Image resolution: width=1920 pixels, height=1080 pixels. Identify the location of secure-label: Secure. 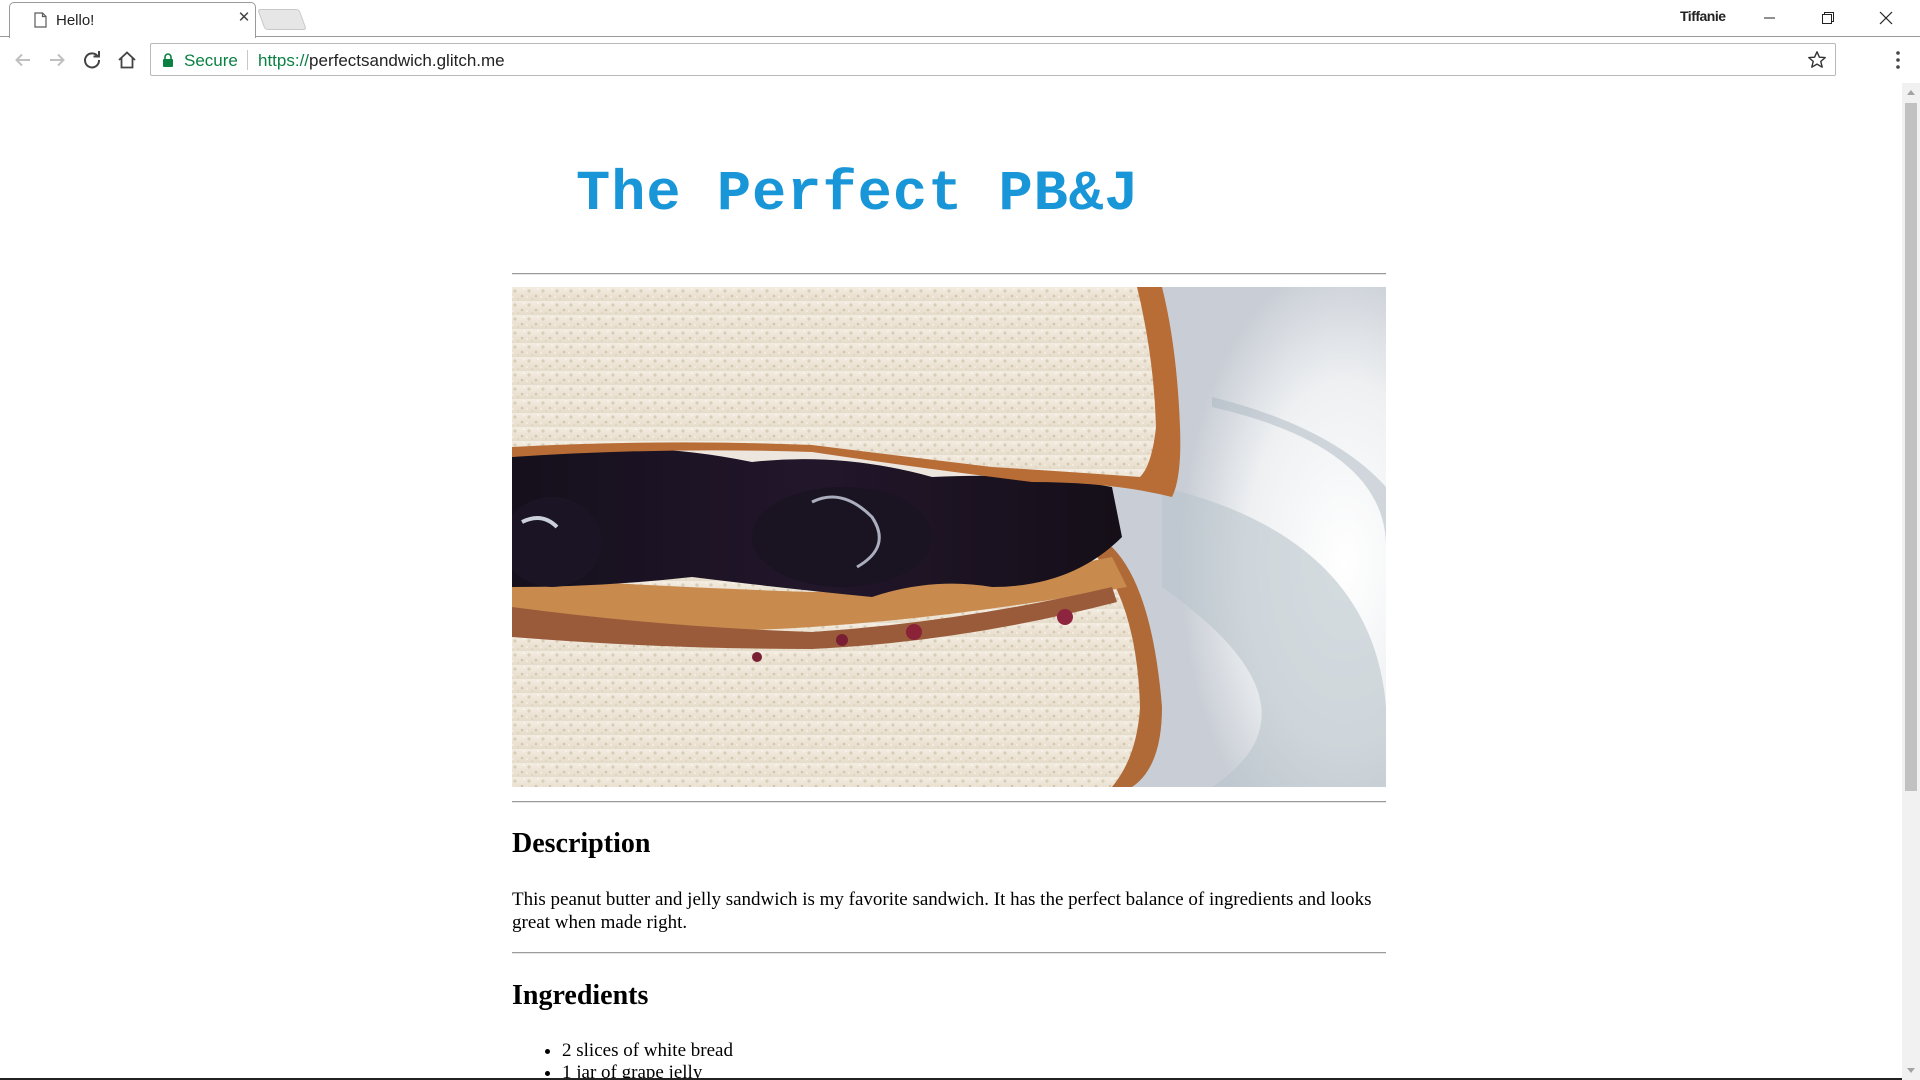
(211, 60).